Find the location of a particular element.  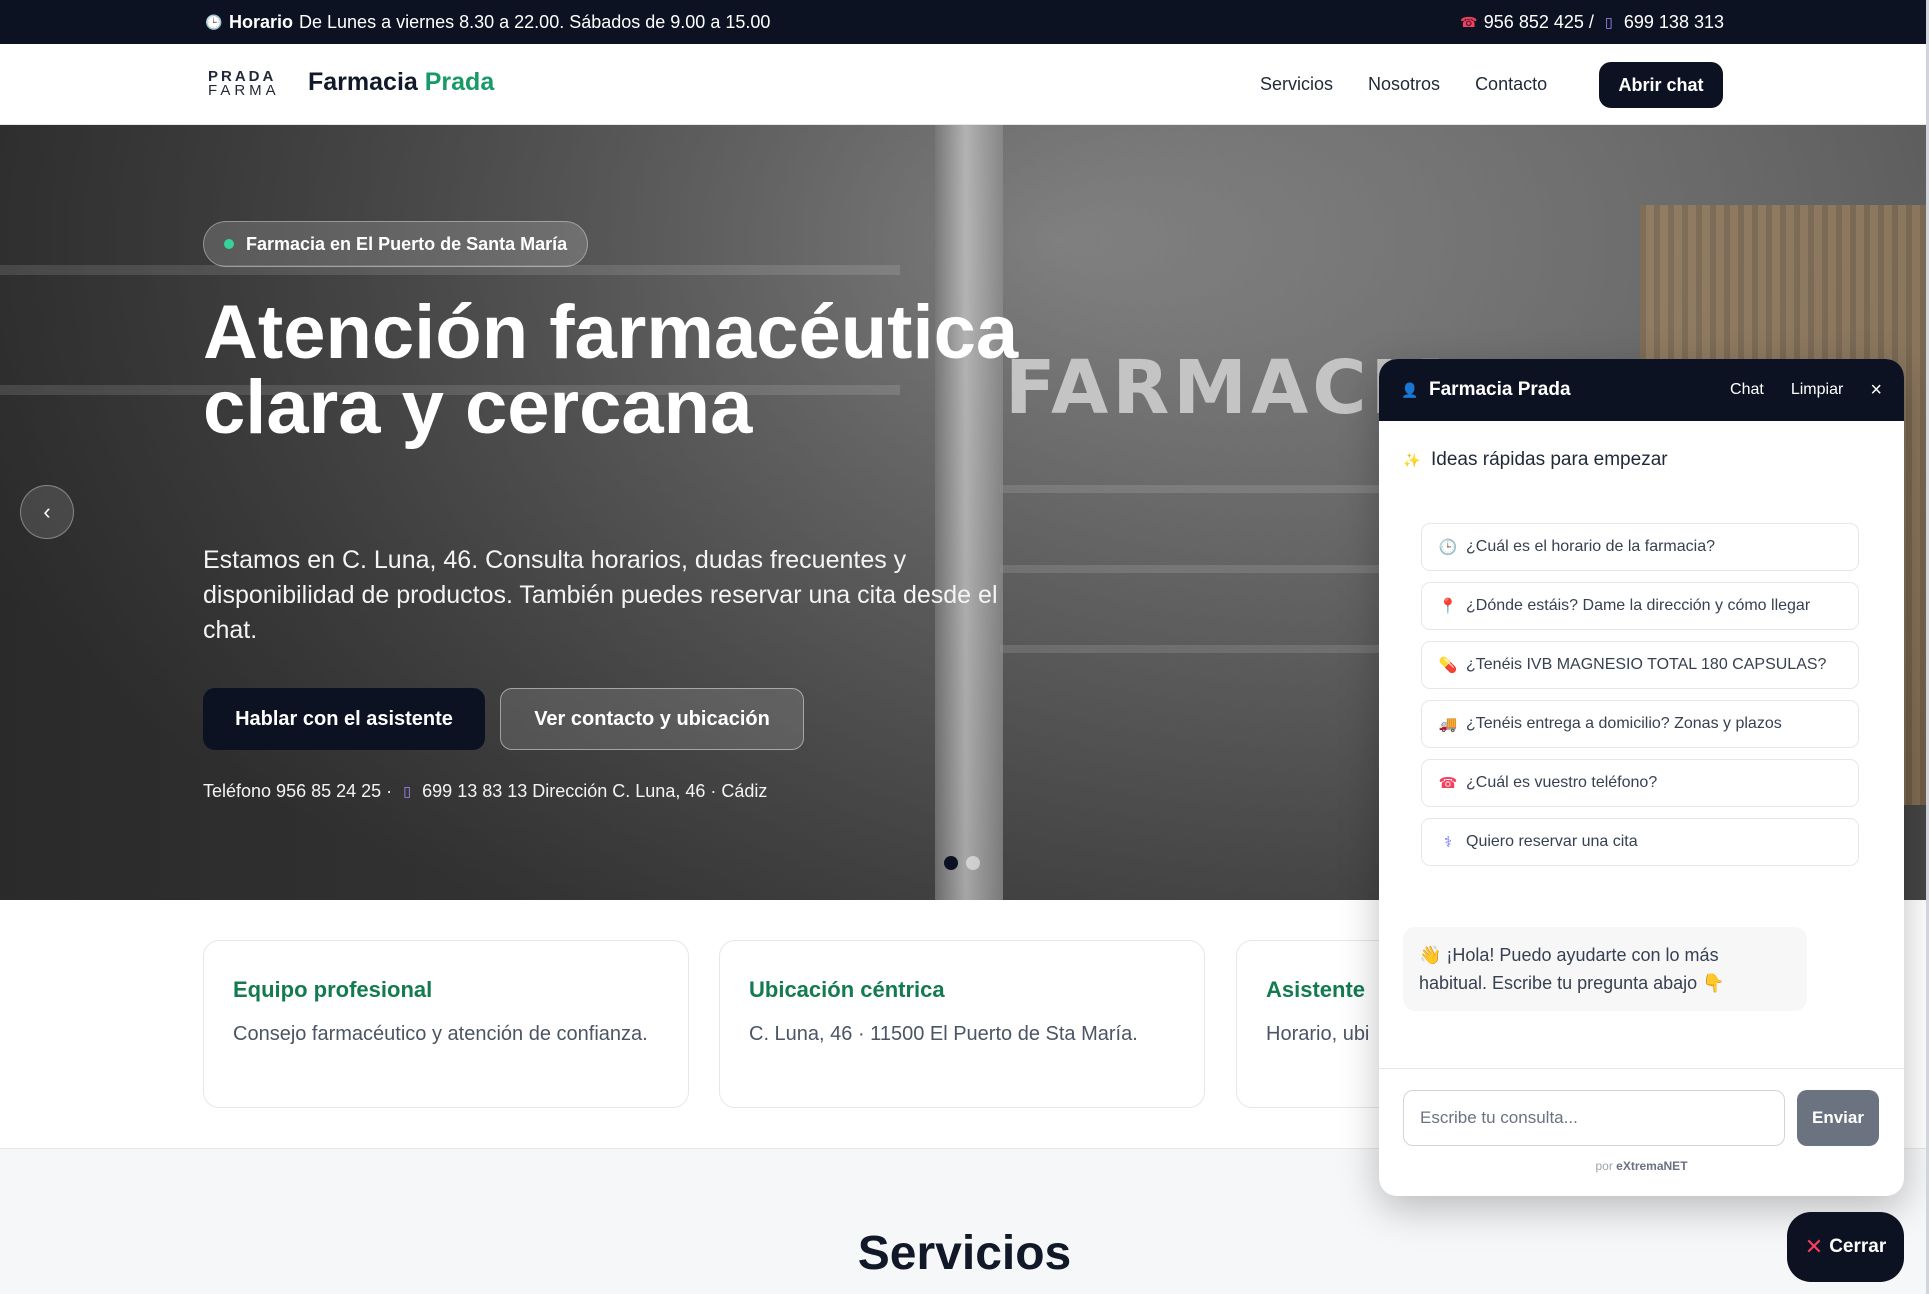

phone-numbers: ☎ 956 852 425 / ▯ 699 138 313 is located at coordinates (1592, 22).